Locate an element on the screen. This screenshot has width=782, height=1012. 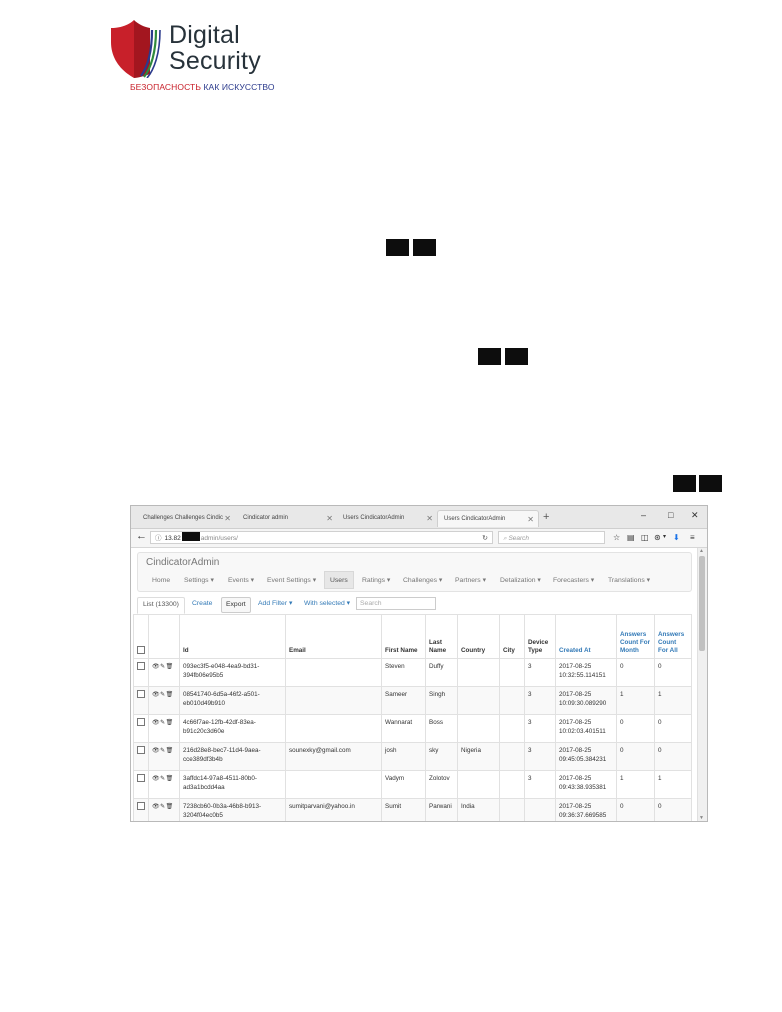
browser-tab: Users CindicatorAdmin ✕ is located at coordinates (387, 518).